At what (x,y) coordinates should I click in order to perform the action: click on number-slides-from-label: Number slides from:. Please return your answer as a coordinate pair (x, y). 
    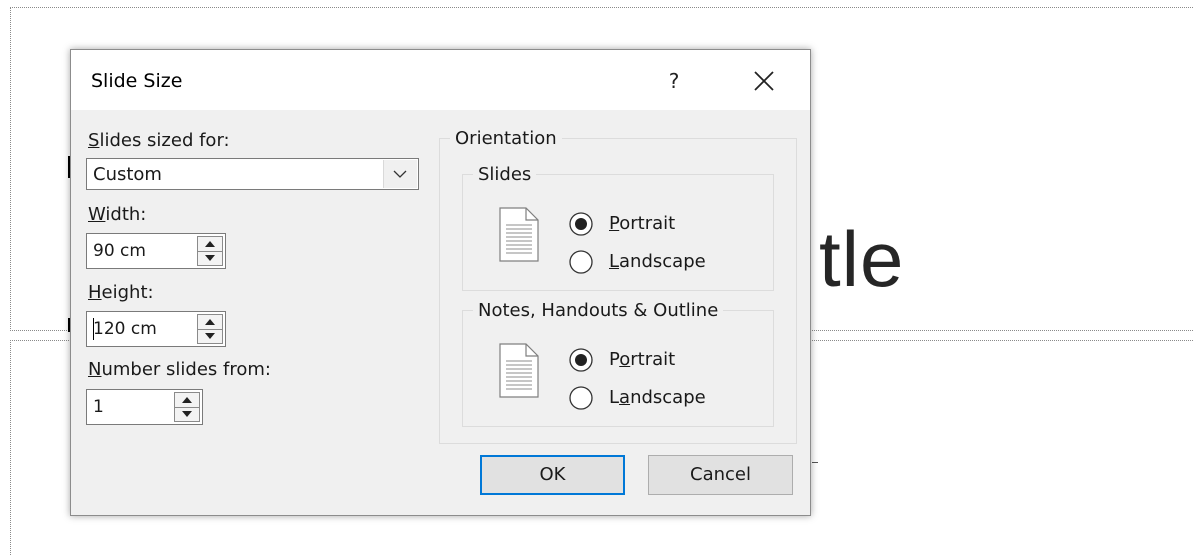
    Looking at the image, I should click on (179, 369).